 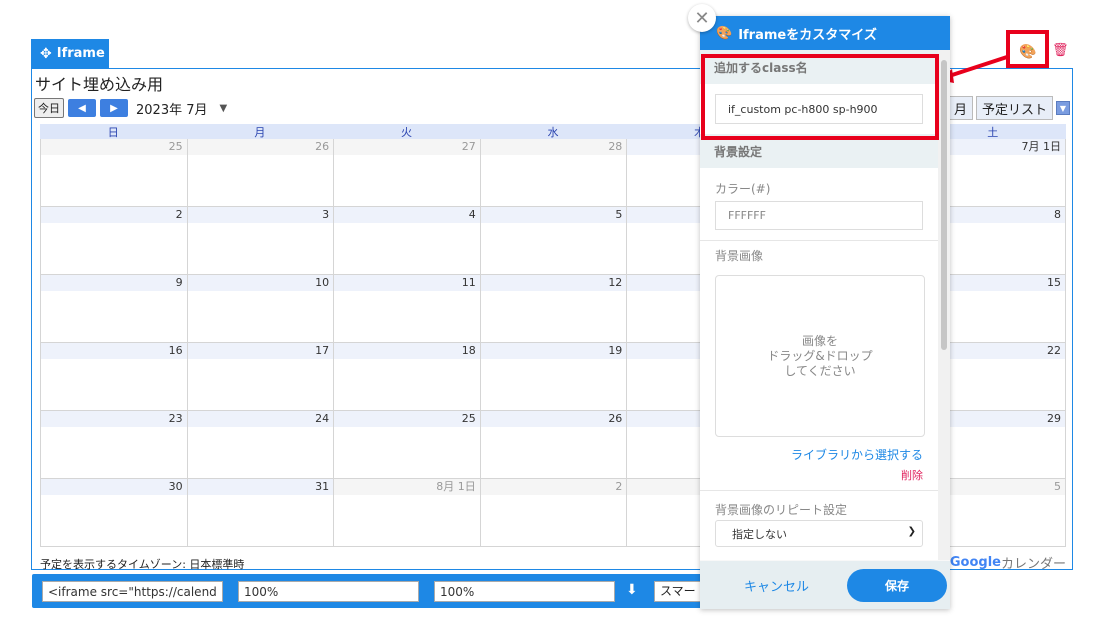 I want to click on height-input, so click(x=524, y=591).